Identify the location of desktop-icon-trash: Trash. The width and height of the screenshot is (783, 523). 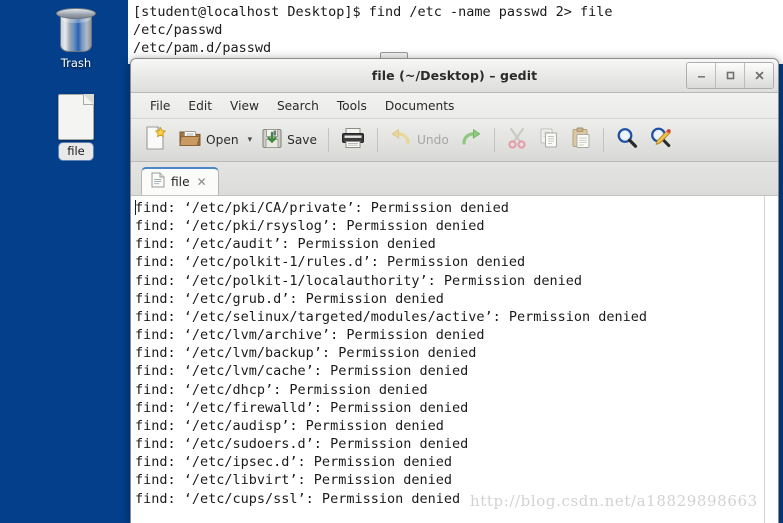
(76, 36).